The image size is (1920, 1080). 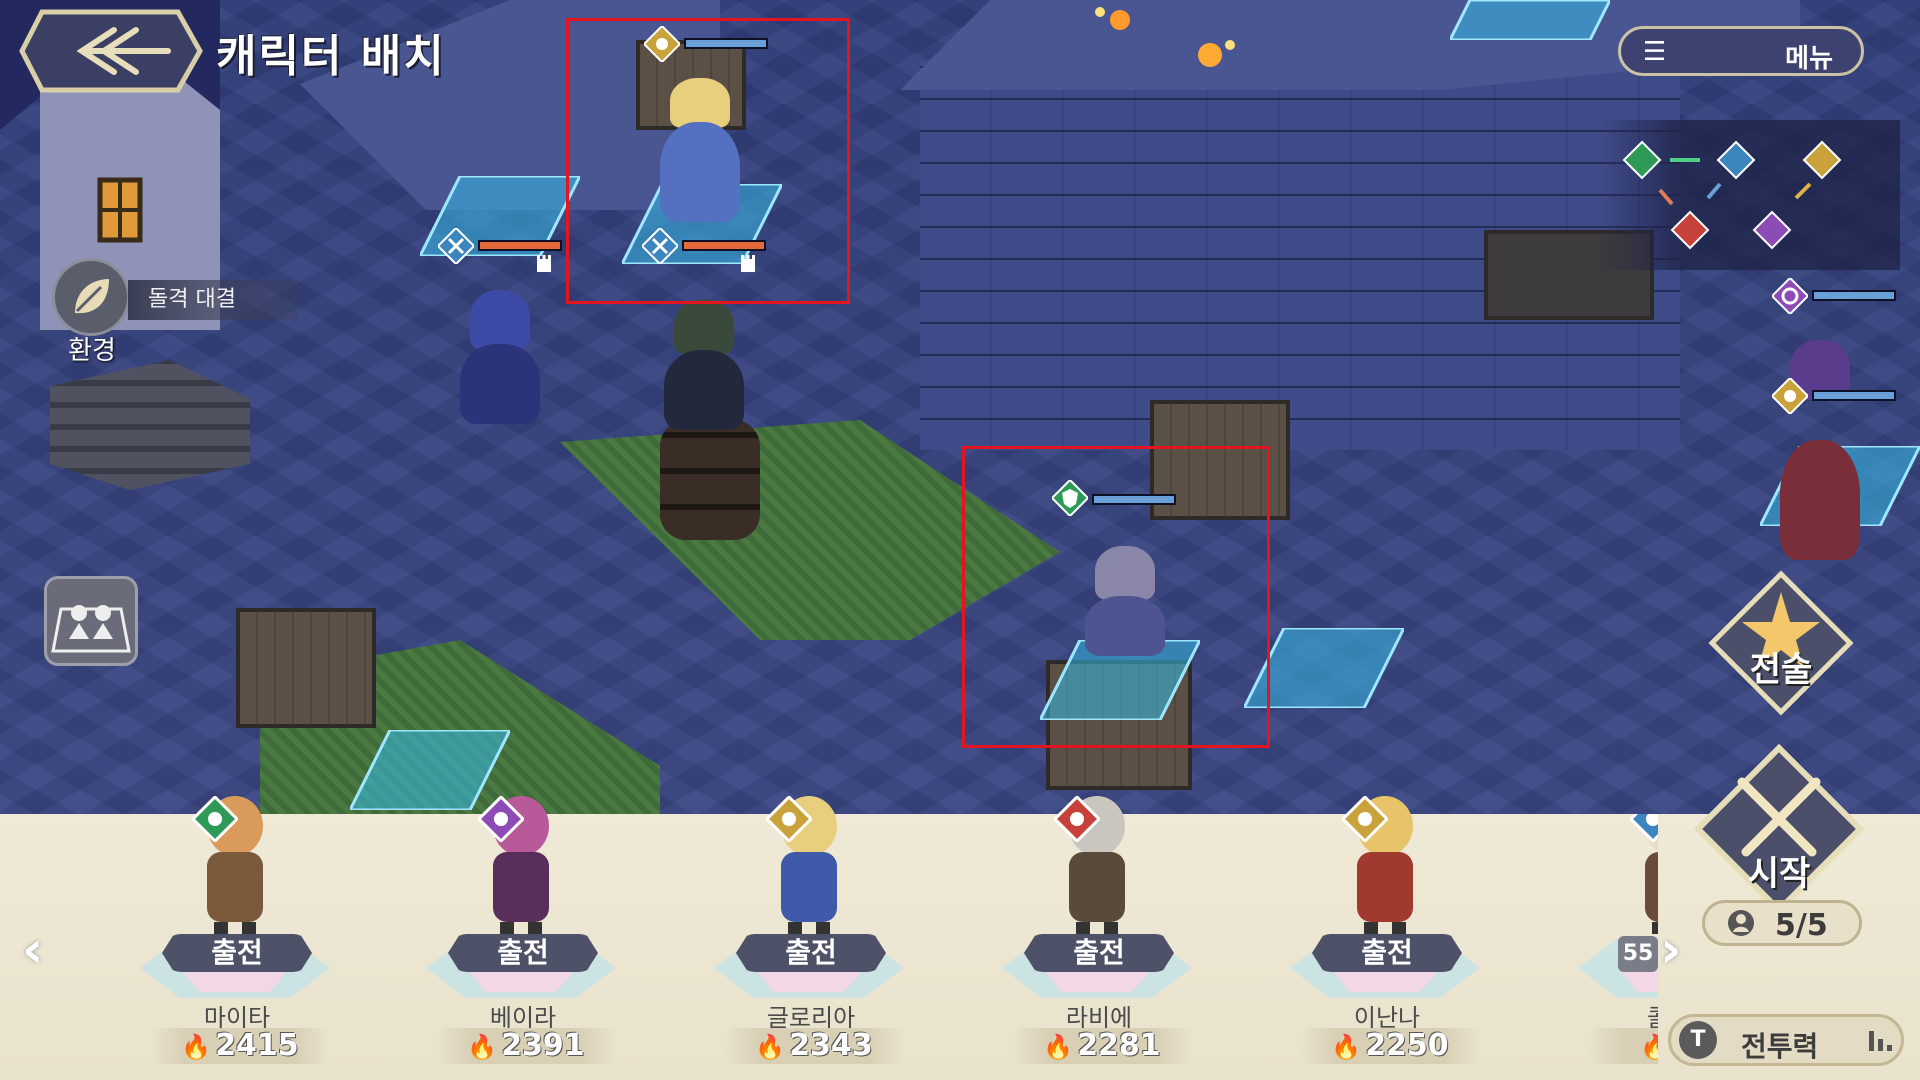 I want to click on character-card: 출전 라비에 🔥 2281, so click(x=1092, y=937).